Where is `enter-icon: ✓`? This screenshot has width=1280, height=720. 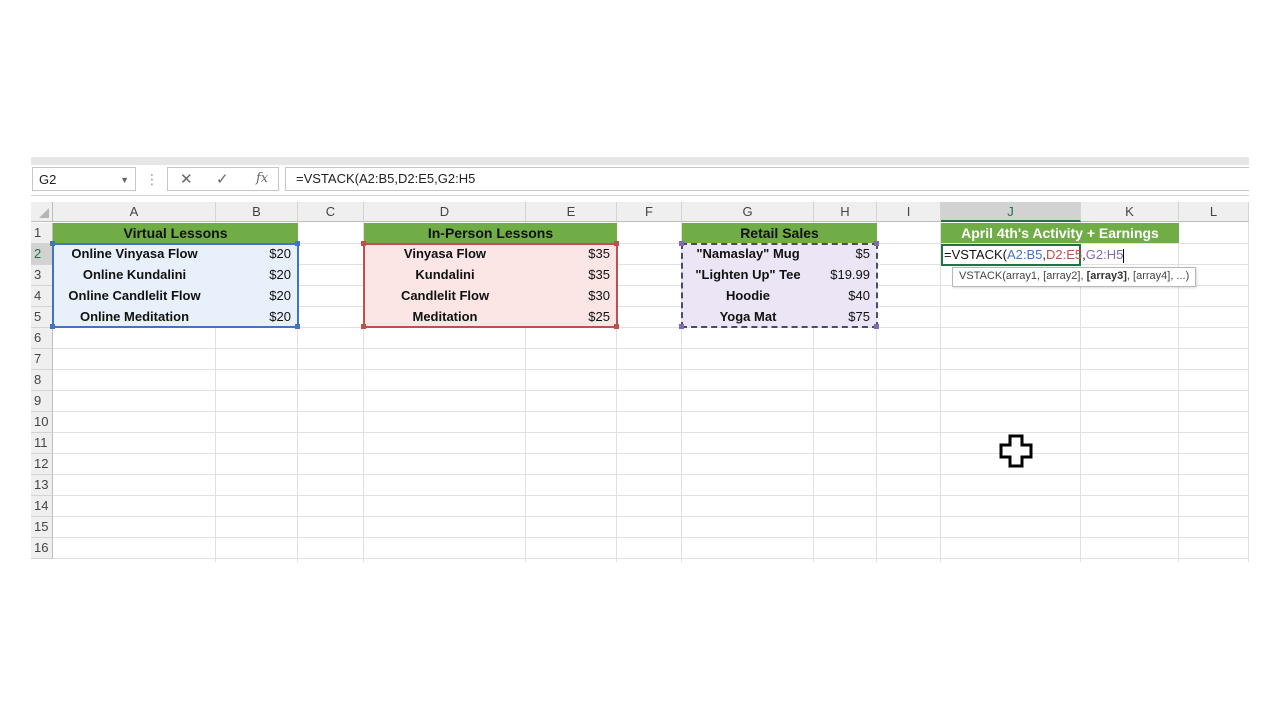 enter-icon: ✓ is located at coordinates (222, 179).